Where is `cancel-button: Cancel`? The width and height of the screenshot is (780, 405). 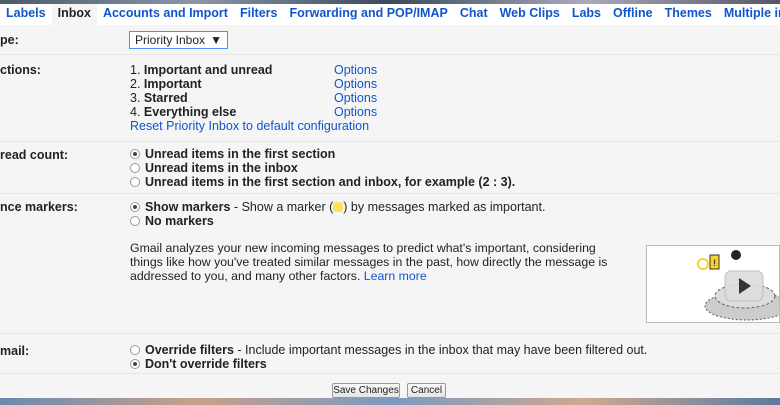
cancel-button: Cancel is located at coordinates (426, 390).